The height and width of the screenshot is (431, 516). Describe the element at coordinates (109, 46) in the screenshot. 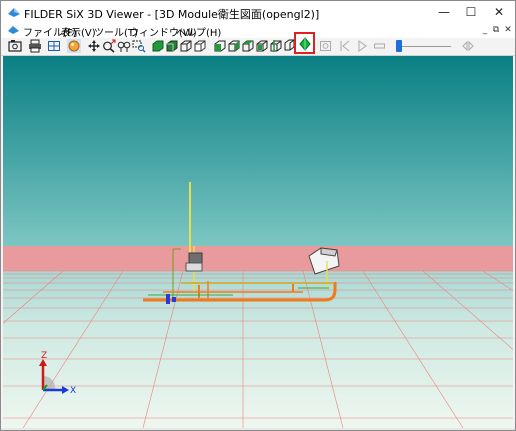

I see `zoom-in-icon` at that location.